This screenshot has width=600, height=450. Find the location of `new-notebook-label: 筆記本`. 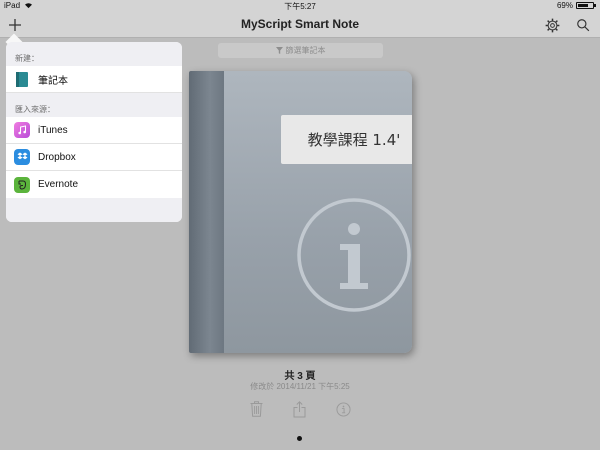

new-notebook-label: 筆記本 is located at coordinates (53, 81).